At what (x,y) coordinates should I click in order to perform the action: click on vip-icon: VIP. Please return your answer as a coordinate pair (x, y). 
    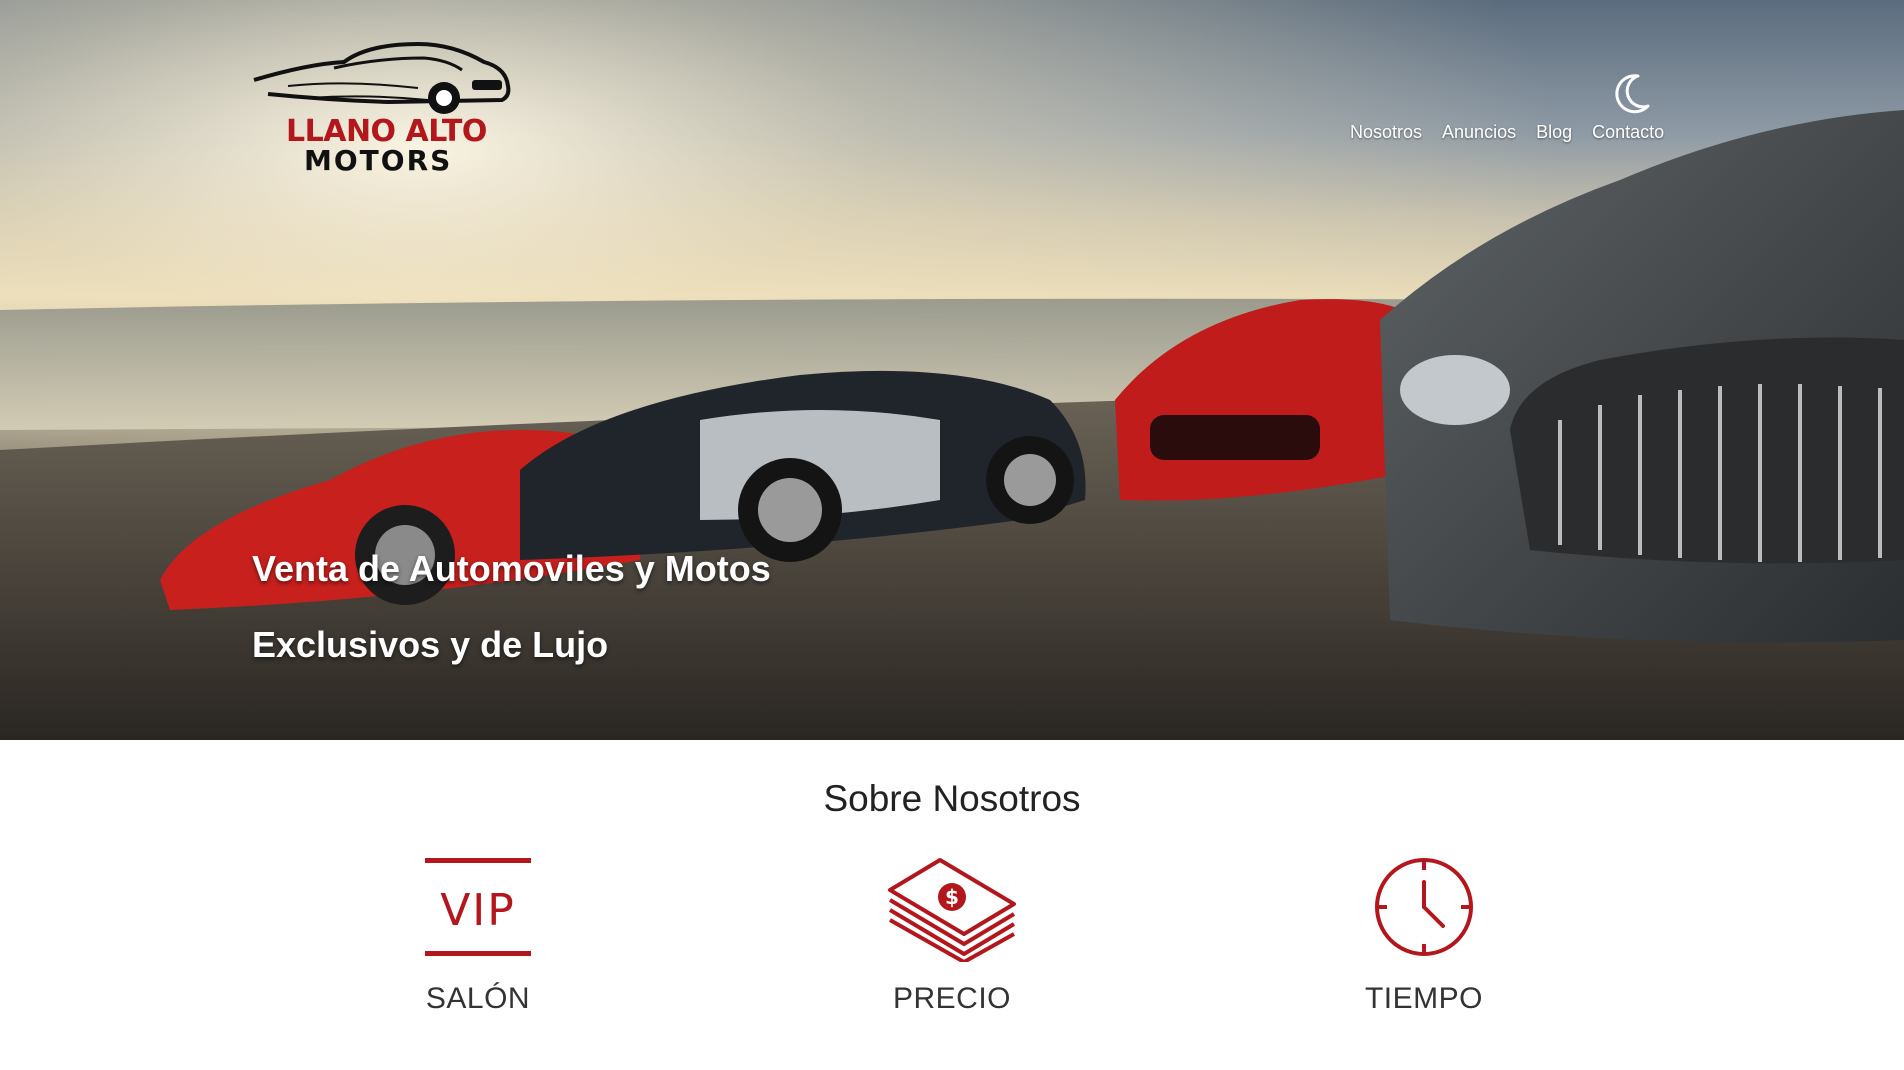
    Looking at the image, I should click on (478, 907).